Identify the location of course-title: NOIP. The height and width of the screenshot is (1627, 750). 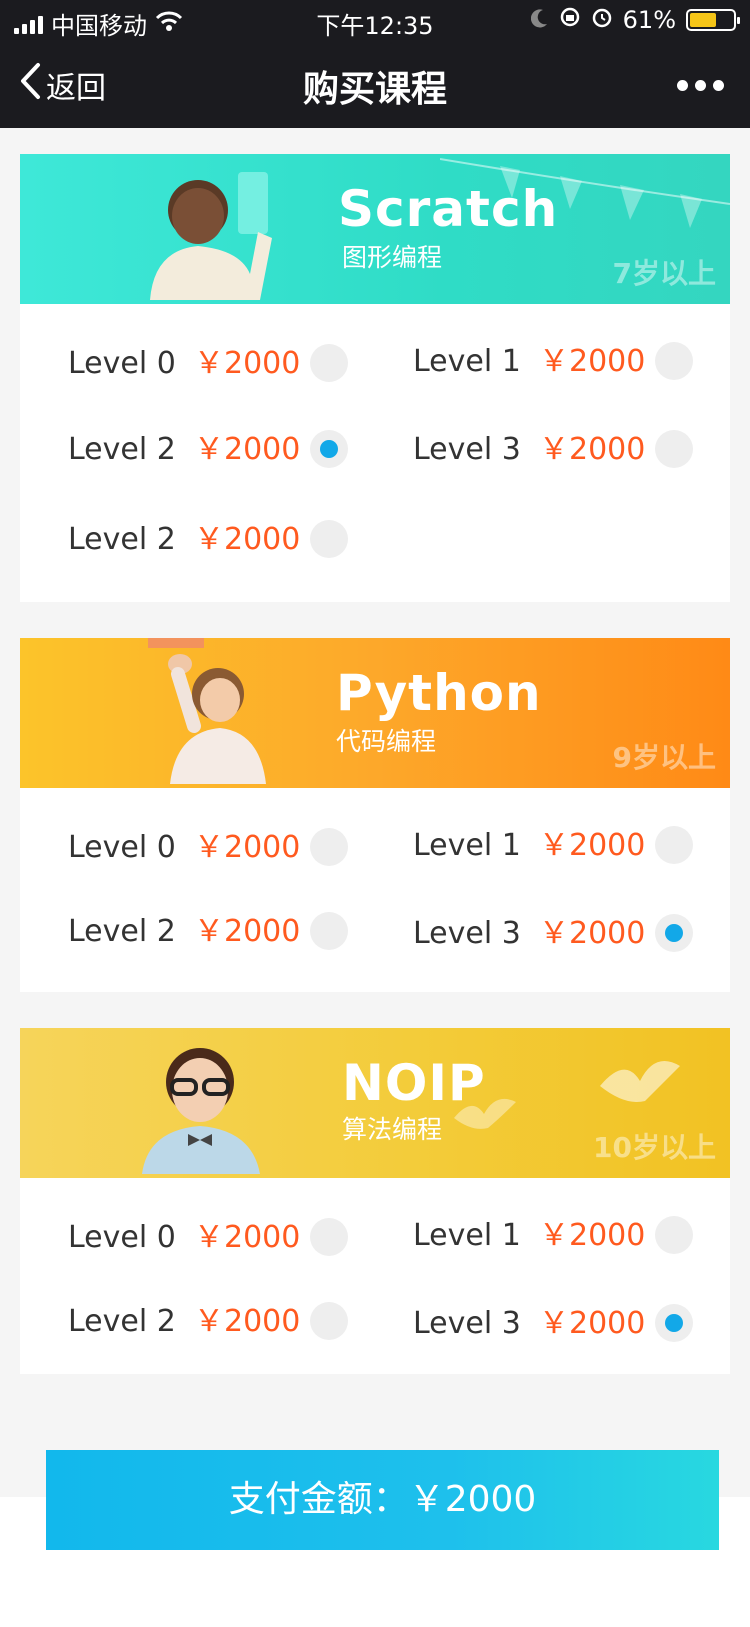
(414, 1083).